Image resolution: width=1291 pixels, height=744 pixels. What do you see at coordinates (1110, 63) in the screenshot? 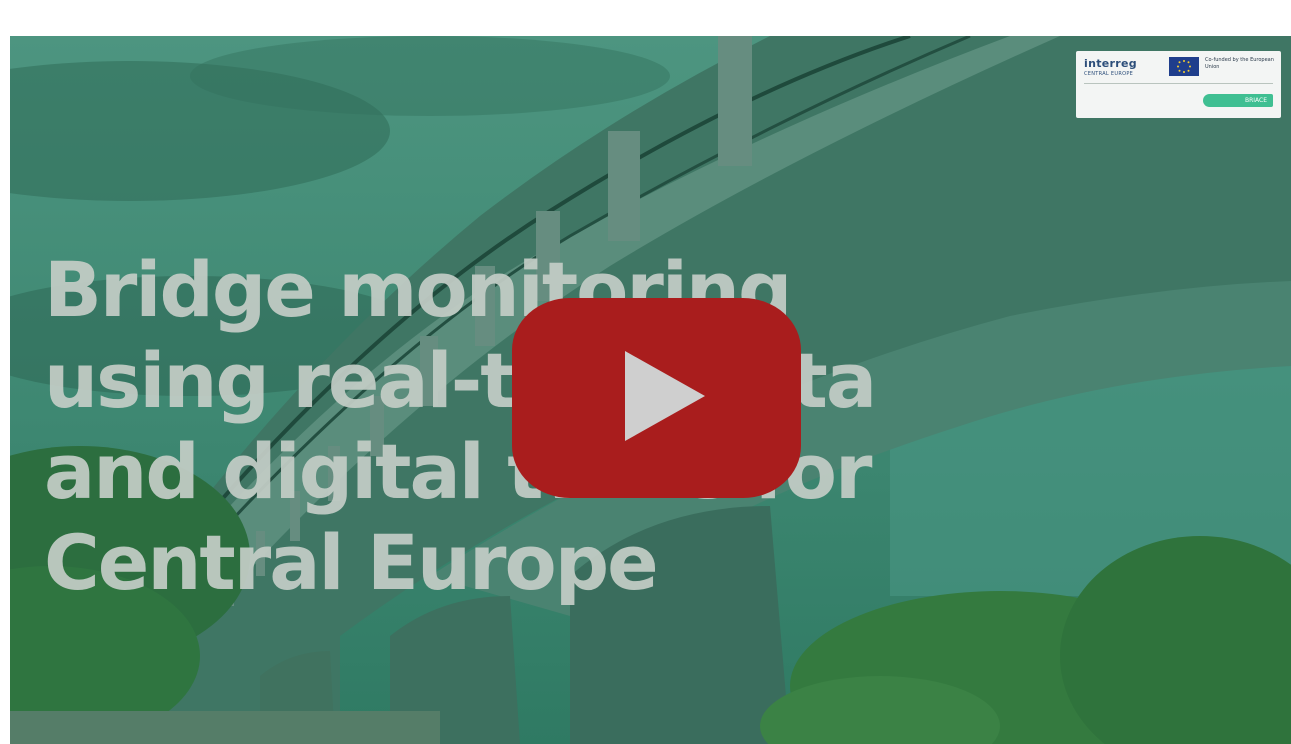
I see `brand-name: interreg` at bounding box center [1110, 63].